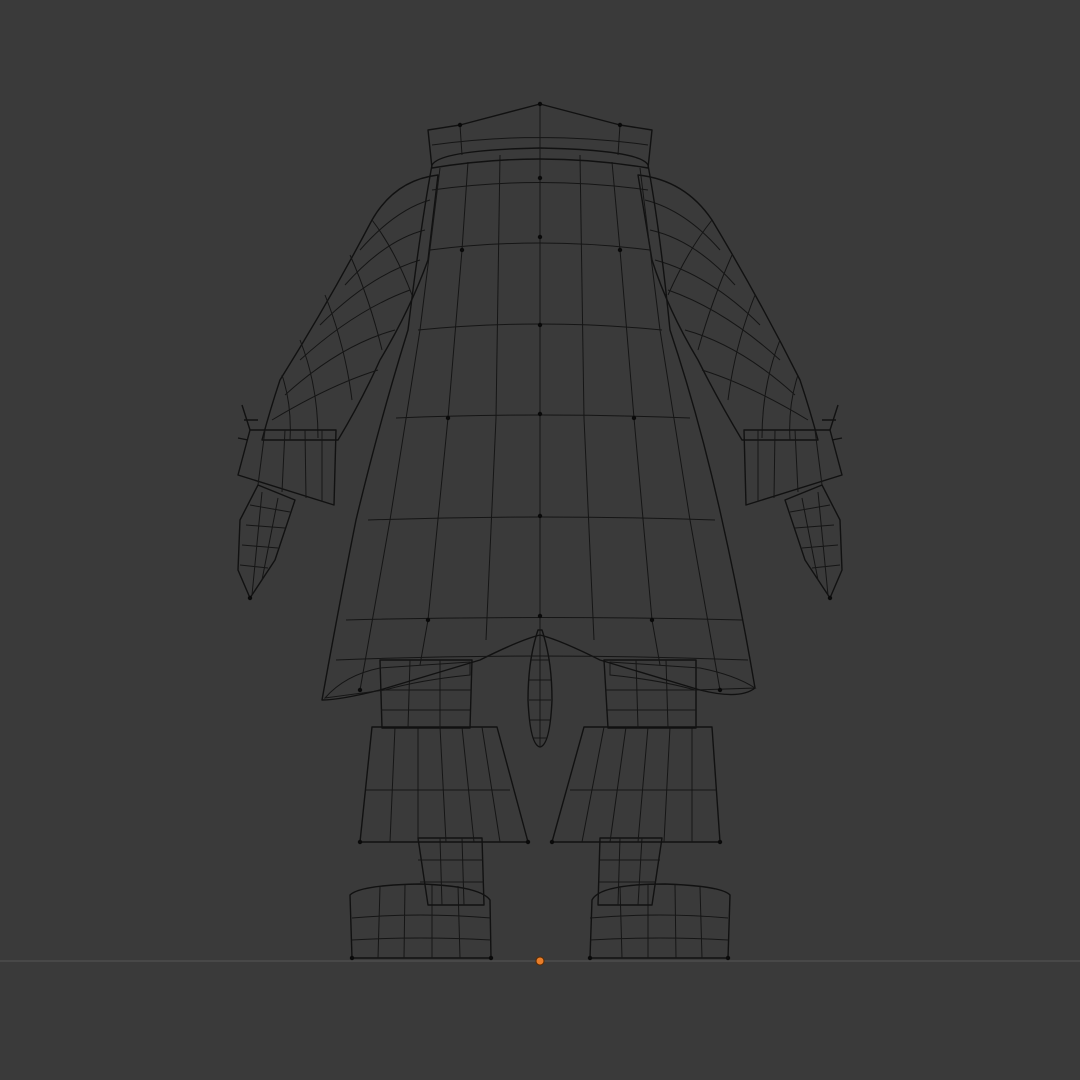  I want to click on right-pant-cuff, so click(636, 784).